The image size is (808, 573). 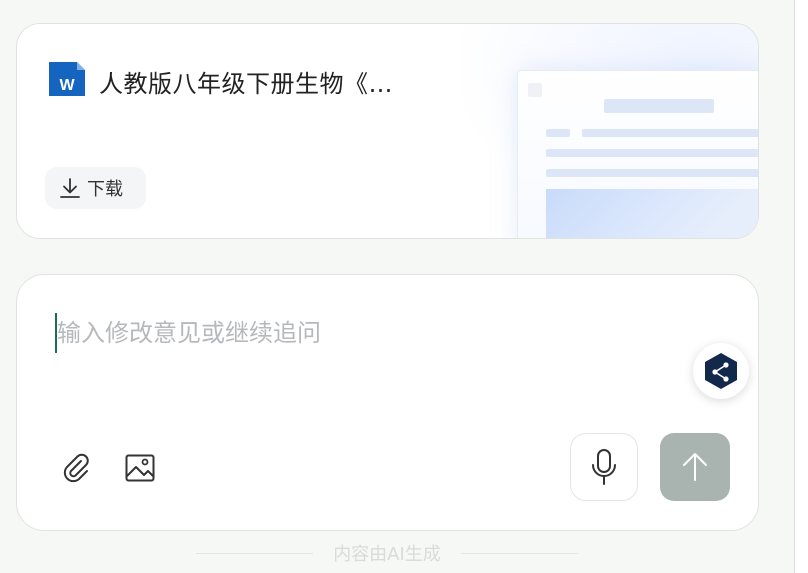 I want to click on download-label: 下载, so click(x=105, y=189).